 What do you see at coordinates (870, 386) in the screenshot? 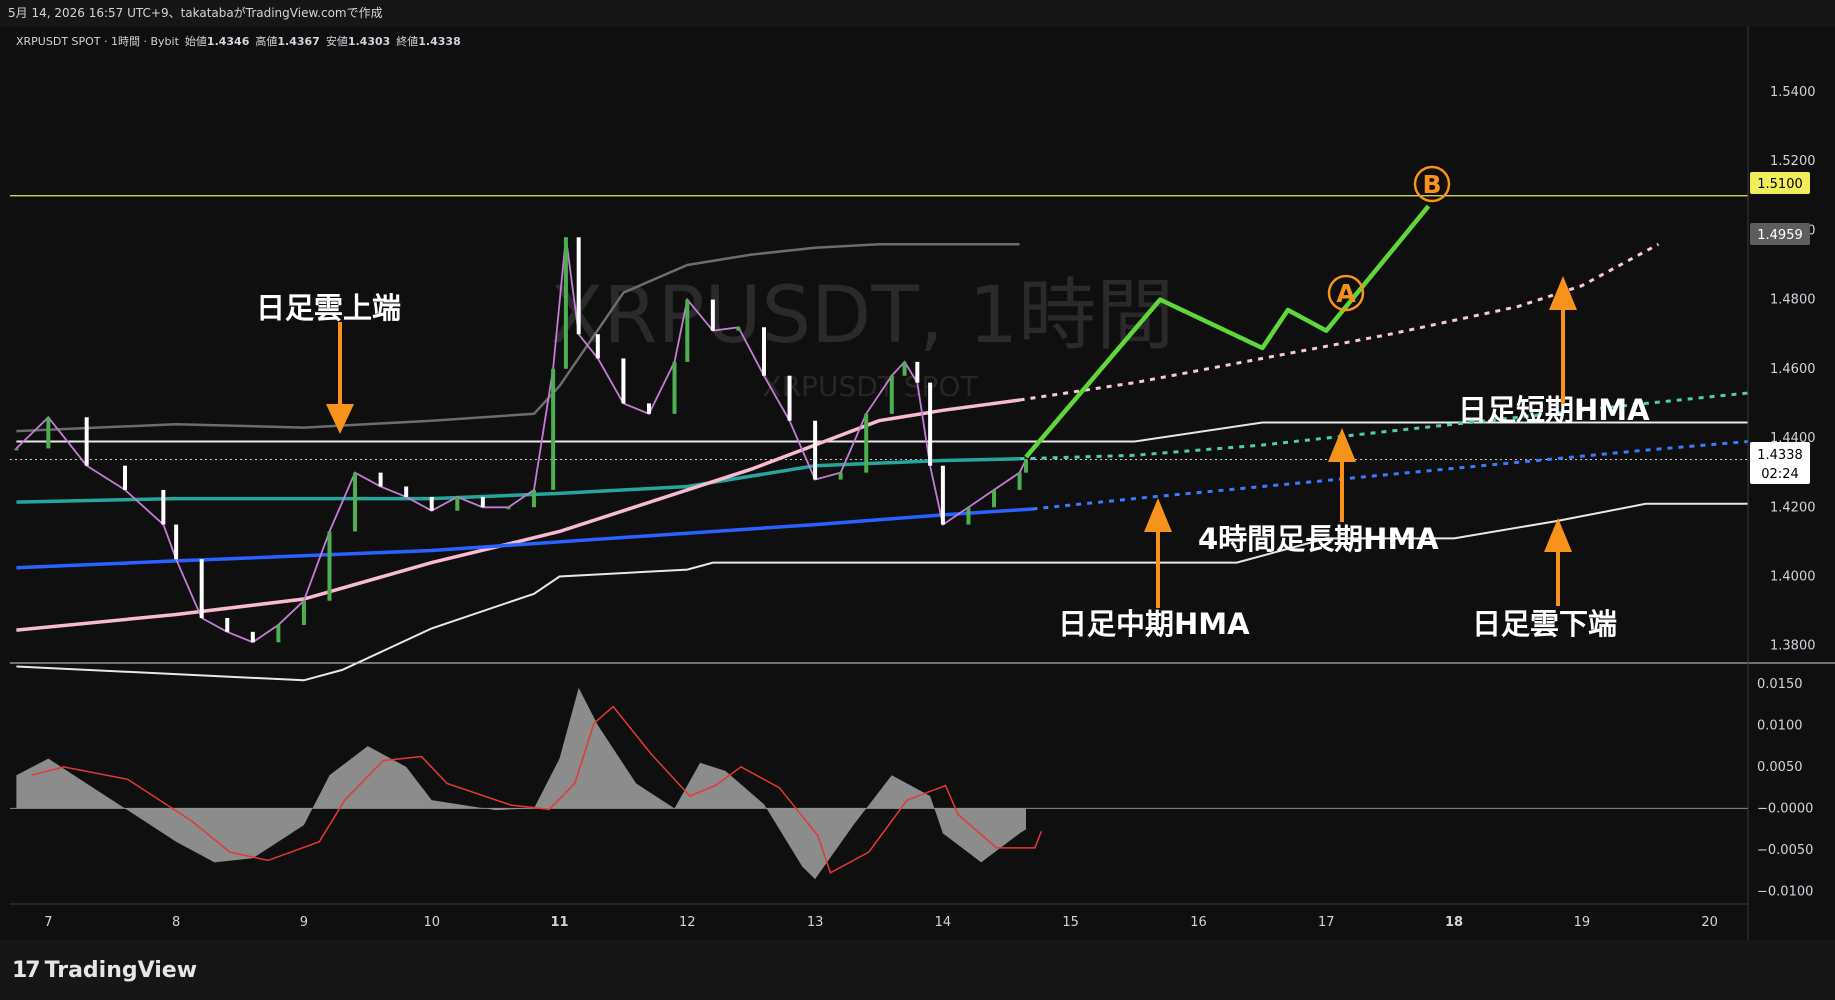
I see `watermark-sub: XRPUSDT SPOT` at bounding box center [870, 386].